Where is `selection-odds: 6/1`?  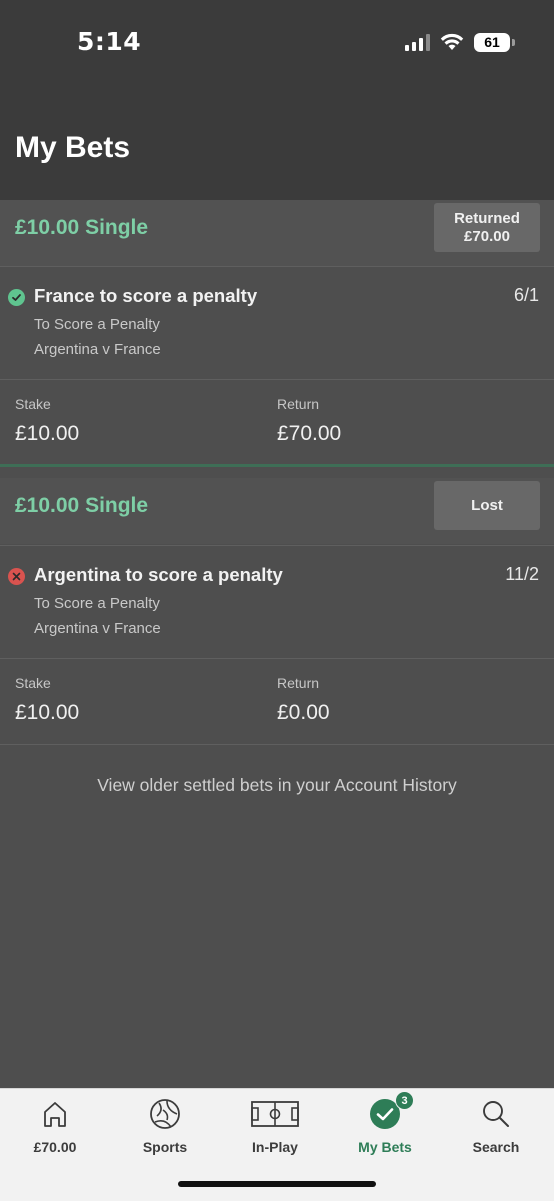 selection-odds: 6/1 is located at coordinates (526, 295).